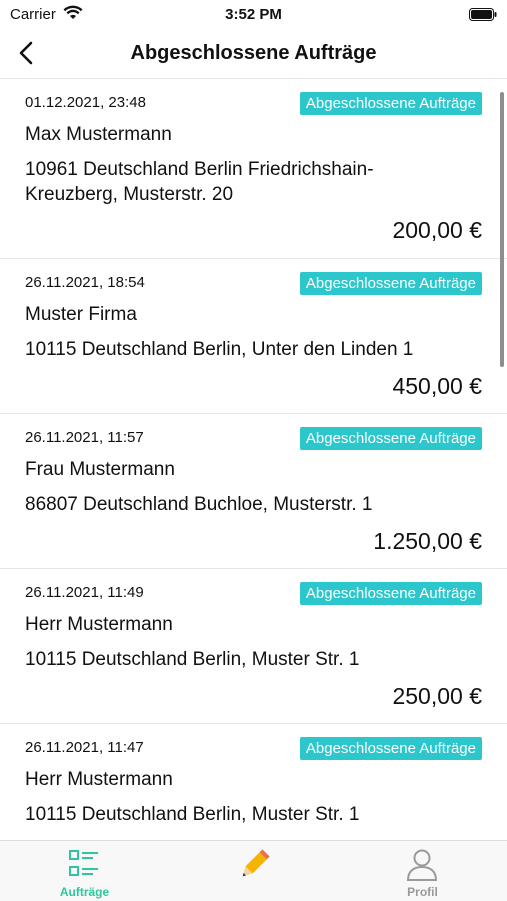 The height and width of the screenshot is (901, 507). I want to click on page-title: Abgeschlossene Aufträge, so click(253, 53).